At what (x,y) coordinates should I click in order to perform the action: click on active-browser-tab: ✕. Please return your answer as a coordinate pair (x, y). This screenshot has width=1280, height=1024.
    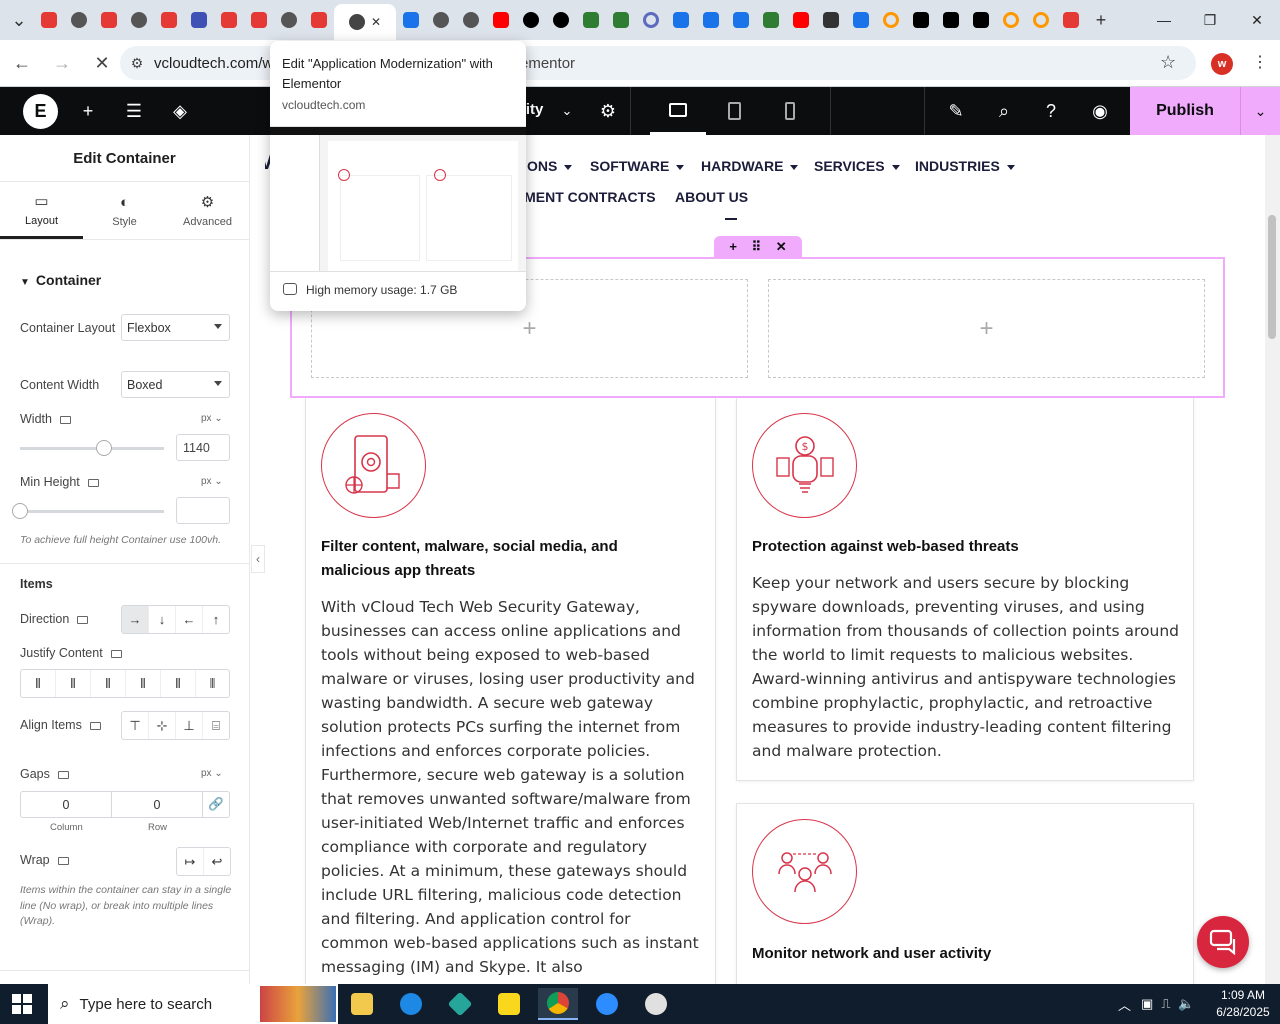
    Looking at the image, I should click on (365, 22).